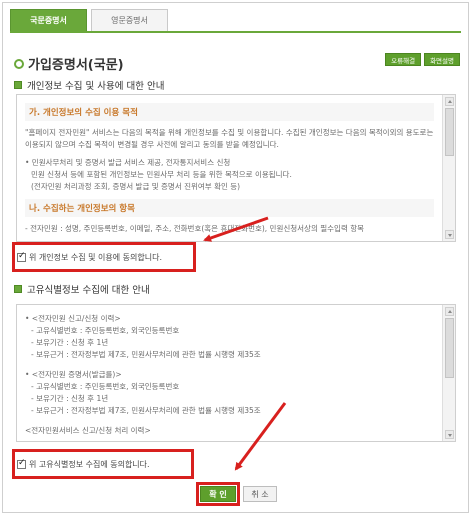  What do you see at coordinates (229, 208) in the screenshot?
I see `items-subheading: 나. 수집하는 개인정보의 항목` at bounding box center [229, 208].